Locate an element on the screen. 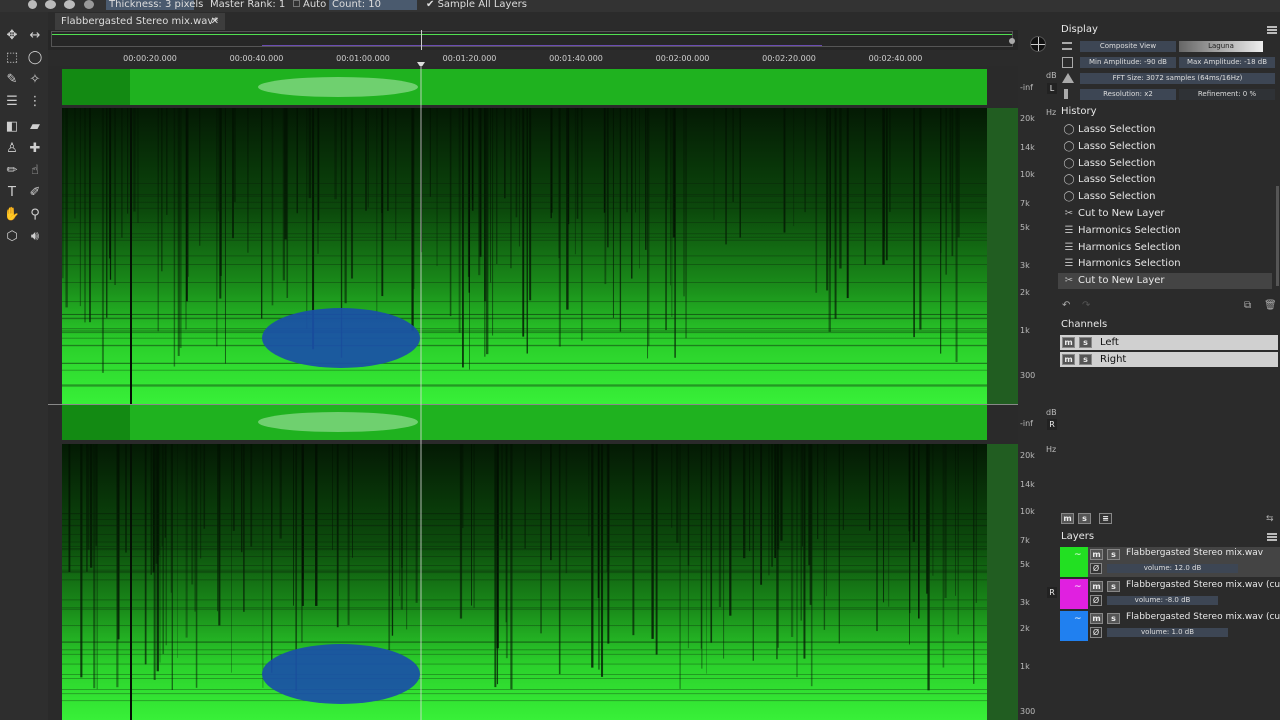 The height and width of the screenshot is (720, 1280). smudge-icon: ☝ is located at coordinates (35, 171).